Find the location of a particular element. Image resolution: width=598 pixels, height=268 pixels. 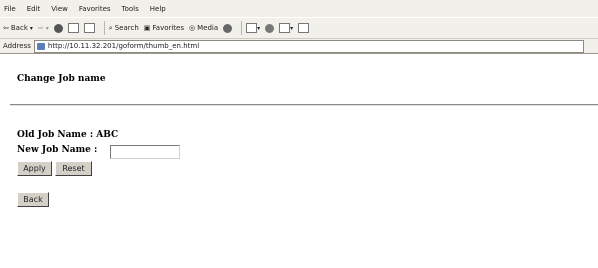

apply-button: Apply is located at coordinates (34, 168).